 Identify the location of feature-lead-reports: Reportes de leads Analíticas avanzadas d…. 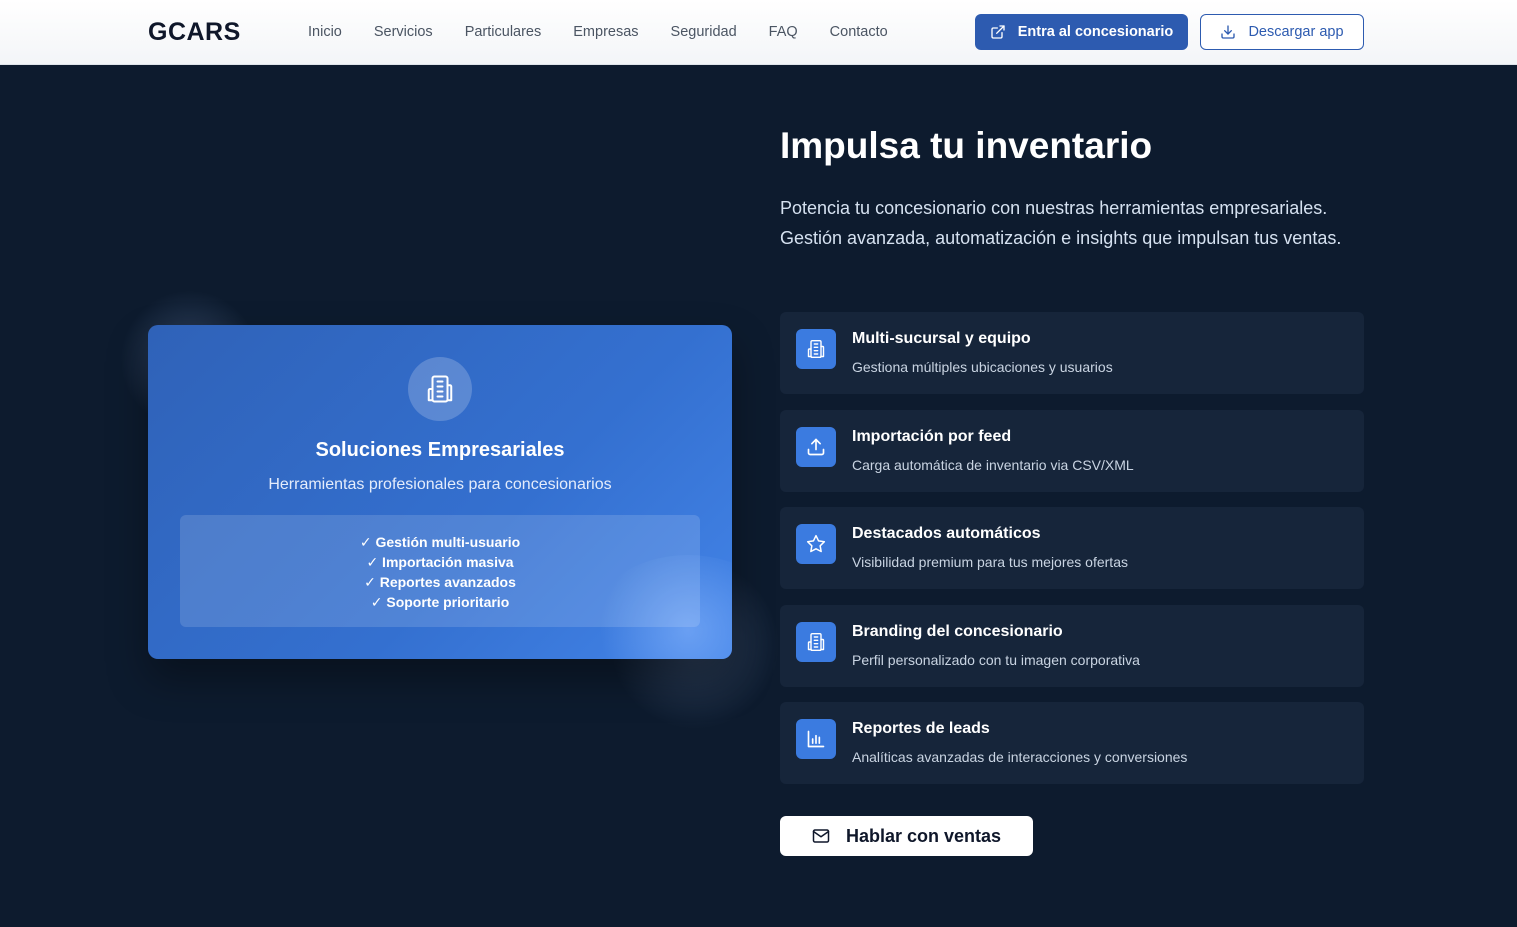
(1072, 743).